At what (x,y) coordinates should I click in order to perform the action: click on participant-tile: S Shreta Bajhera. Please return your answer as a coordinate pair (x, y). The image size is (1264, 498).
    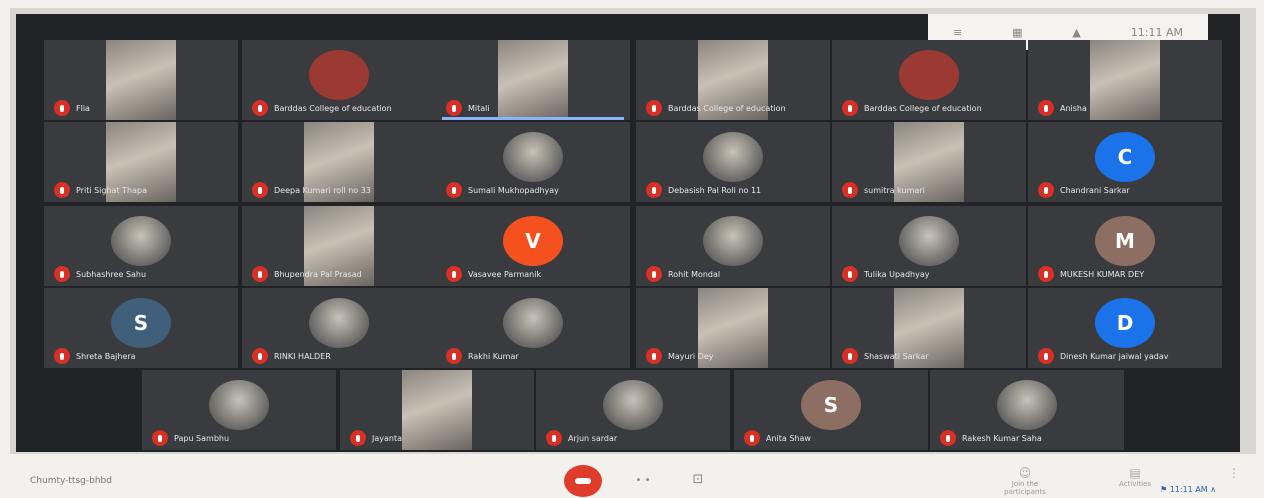
    Looking at the image, I should click on (141, 328).